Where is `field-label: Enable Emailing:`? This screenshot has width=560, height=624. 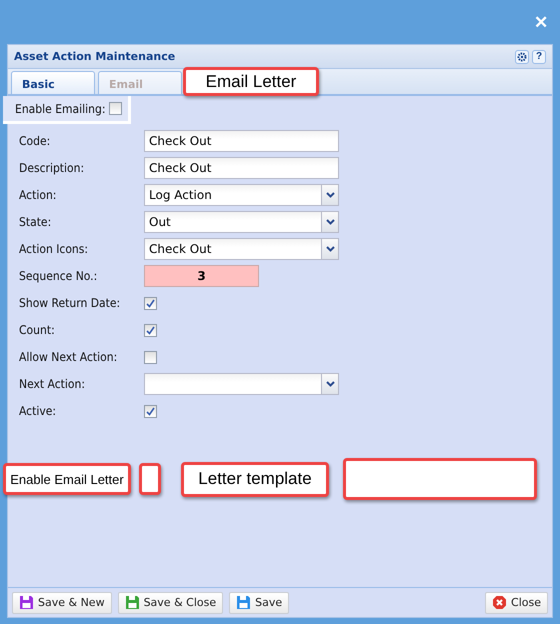
field-label: Enable Emailing: is located at coordinates (60, 109).